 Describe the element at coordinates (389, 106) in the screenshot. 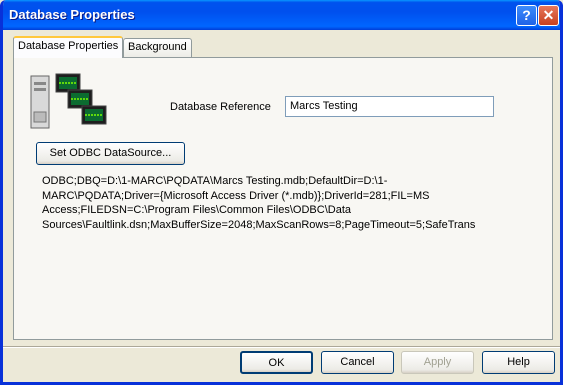

I see `database-reference-input: Marcs Testing` at that location.